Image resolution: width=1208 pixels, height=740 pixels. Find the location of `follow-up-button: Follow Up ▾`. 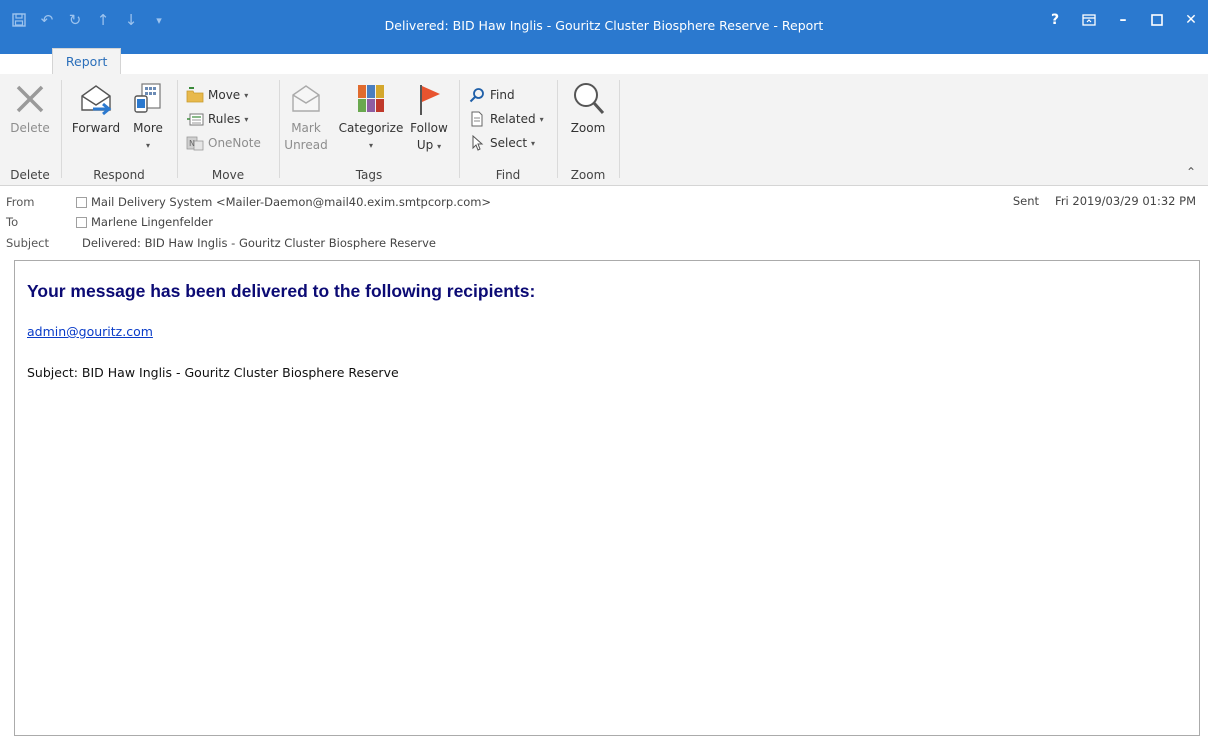

follow-up-button: Follow Up ▾ is located at coordinates (429, 116).